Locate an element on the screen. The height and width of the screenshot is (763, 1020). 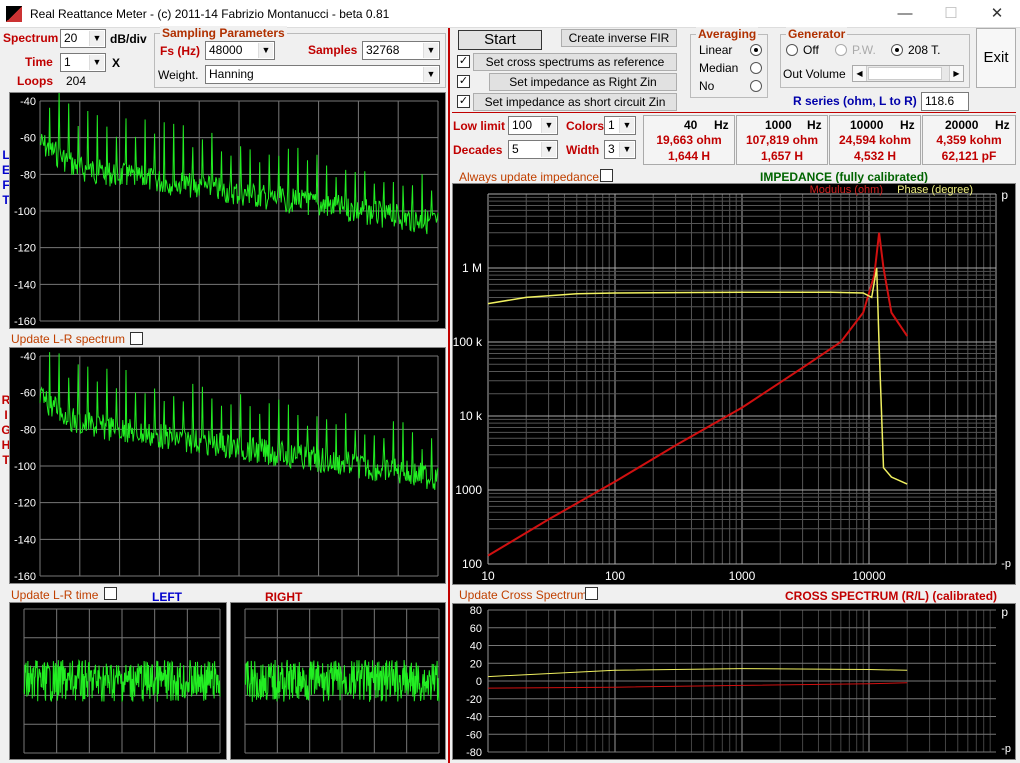
low-limit-select: 100 ▼ is located at coordinates (533, 125).